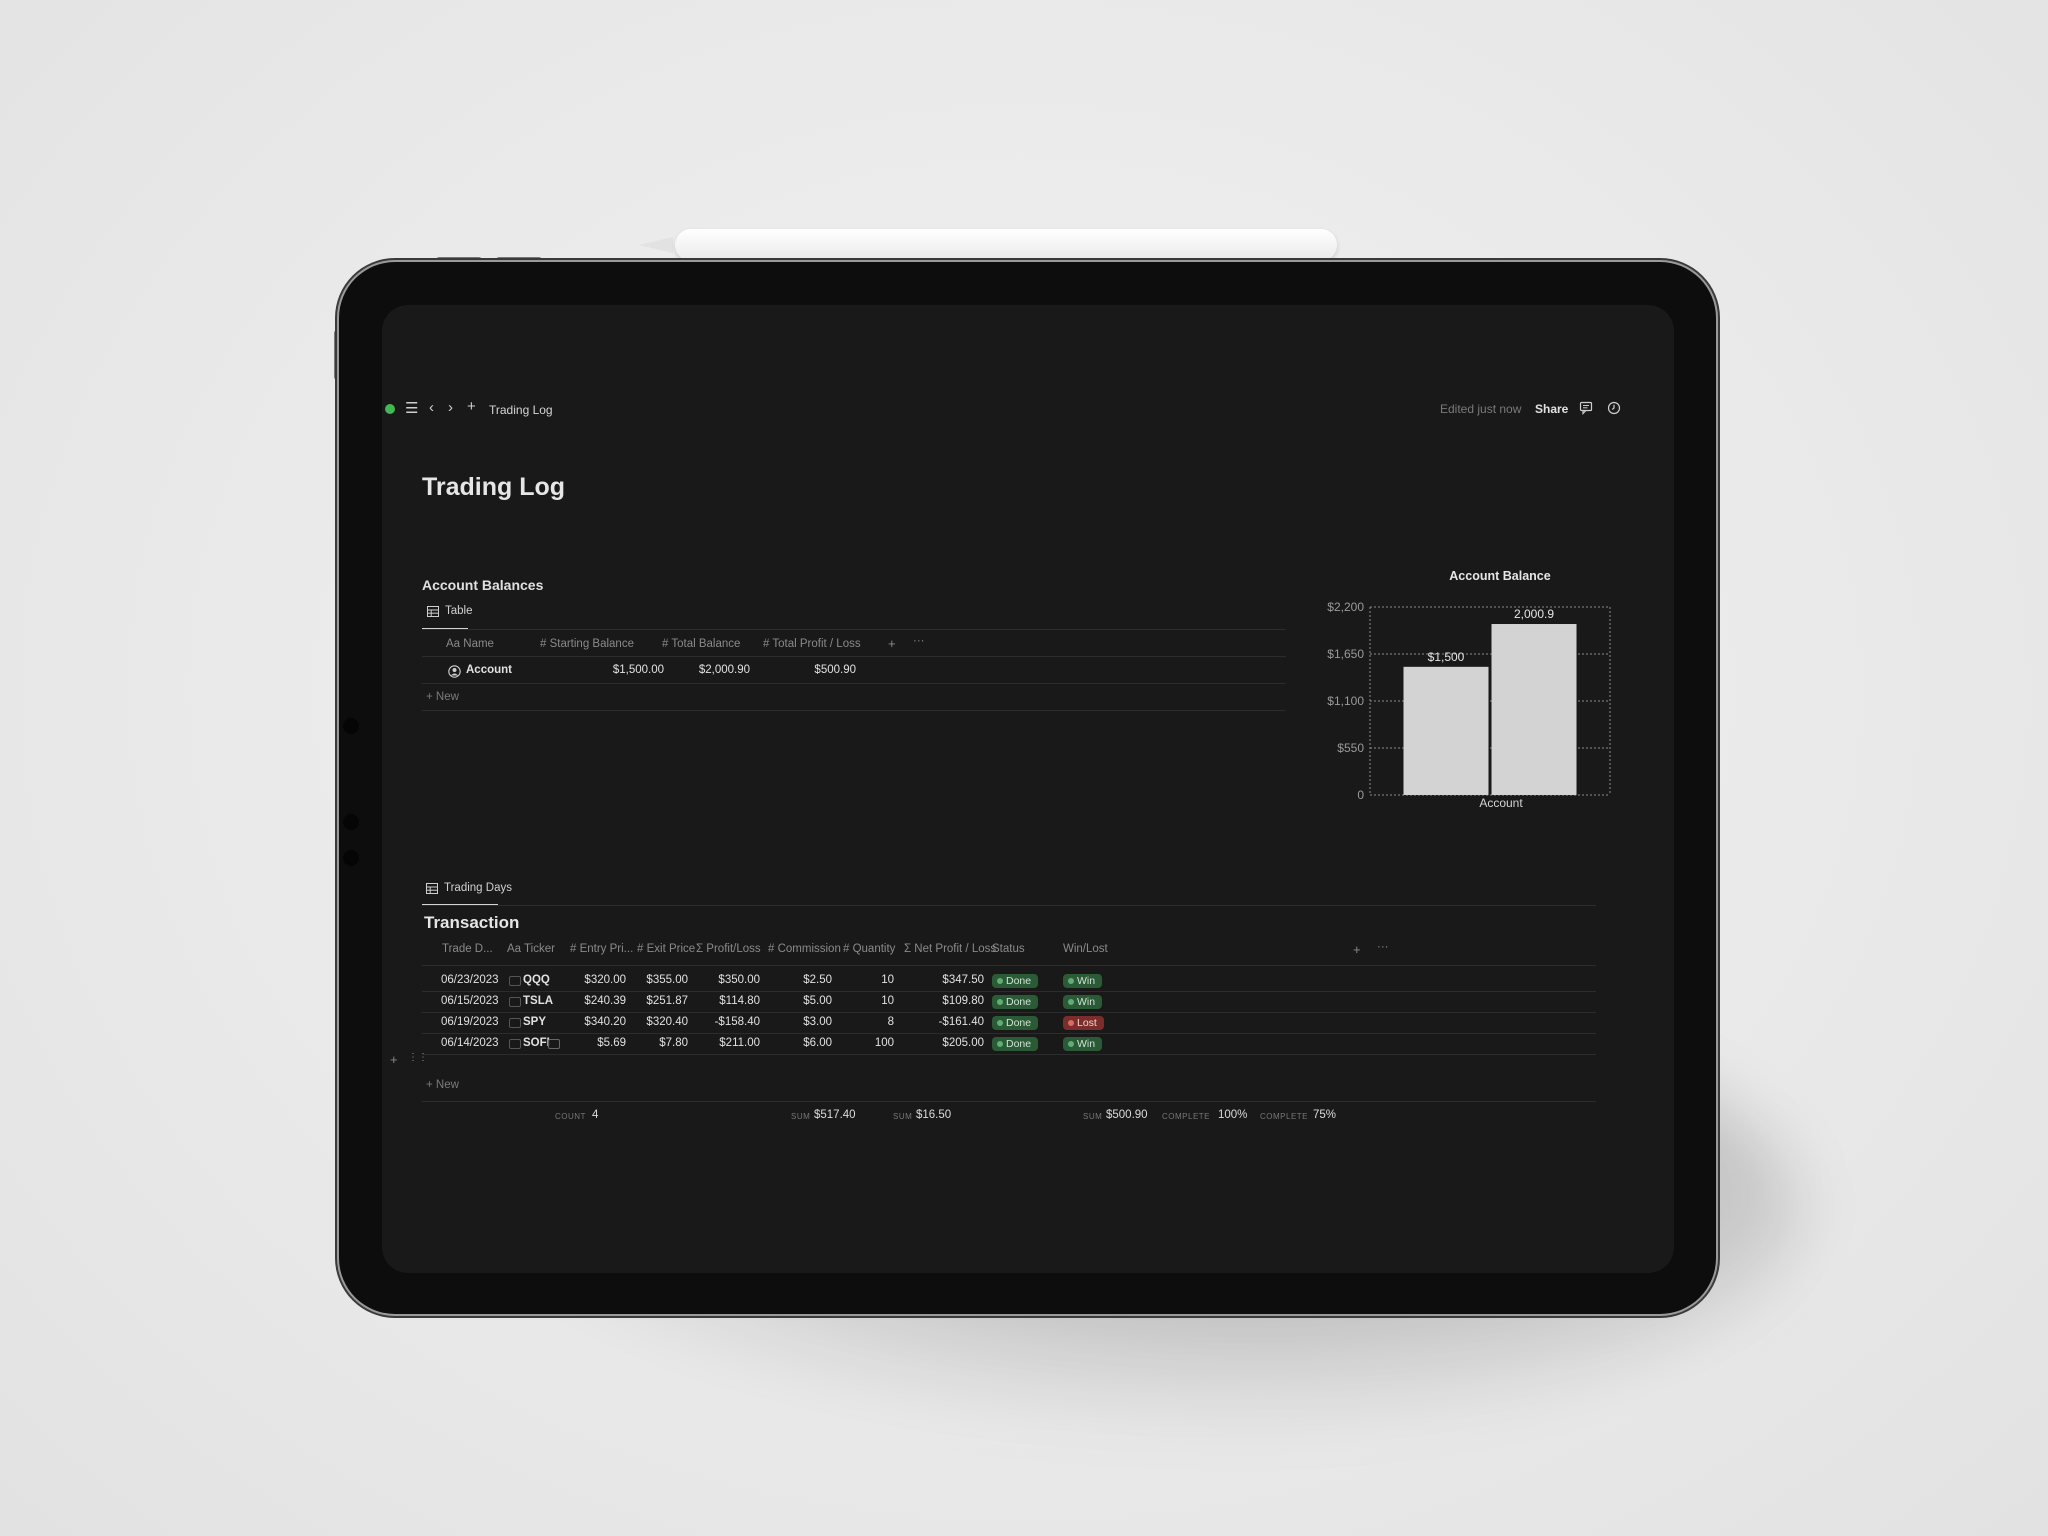 This screenshot has width=2048, height=1536. What do you see at coordinates (835, 1115) in the screenshot?
I see `sum-profit-loss: $517.40` at bounding box center [835, 1115].